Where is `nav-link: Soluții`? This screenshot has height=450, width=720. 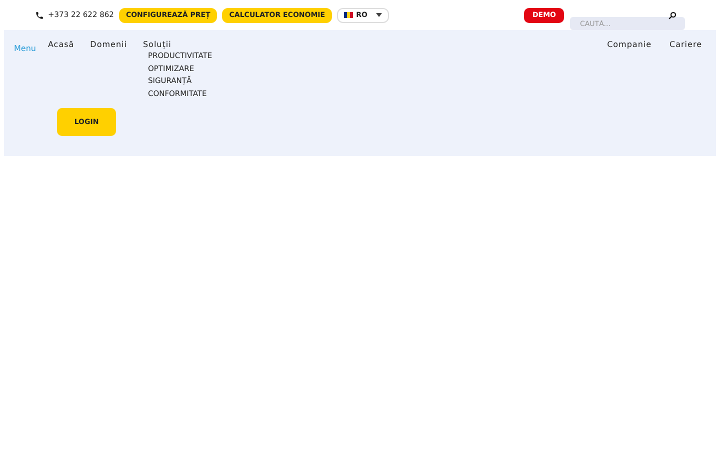 nav-link: Soluții is located at coordinates (177, 44).